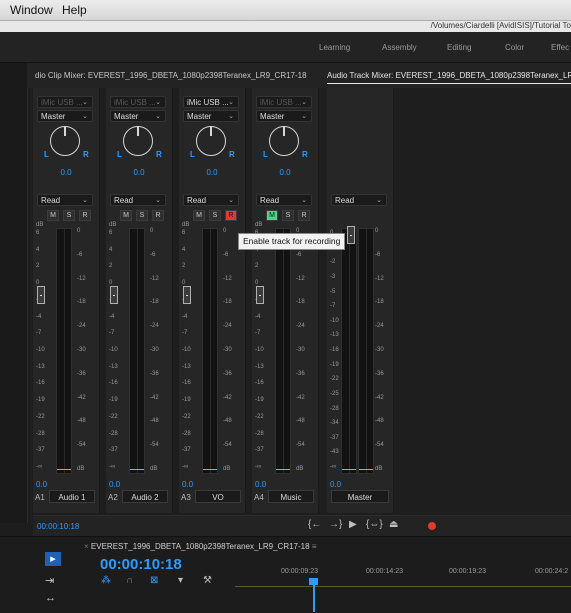  I want to click on workspace-effects: Effec, so click(560, 47).